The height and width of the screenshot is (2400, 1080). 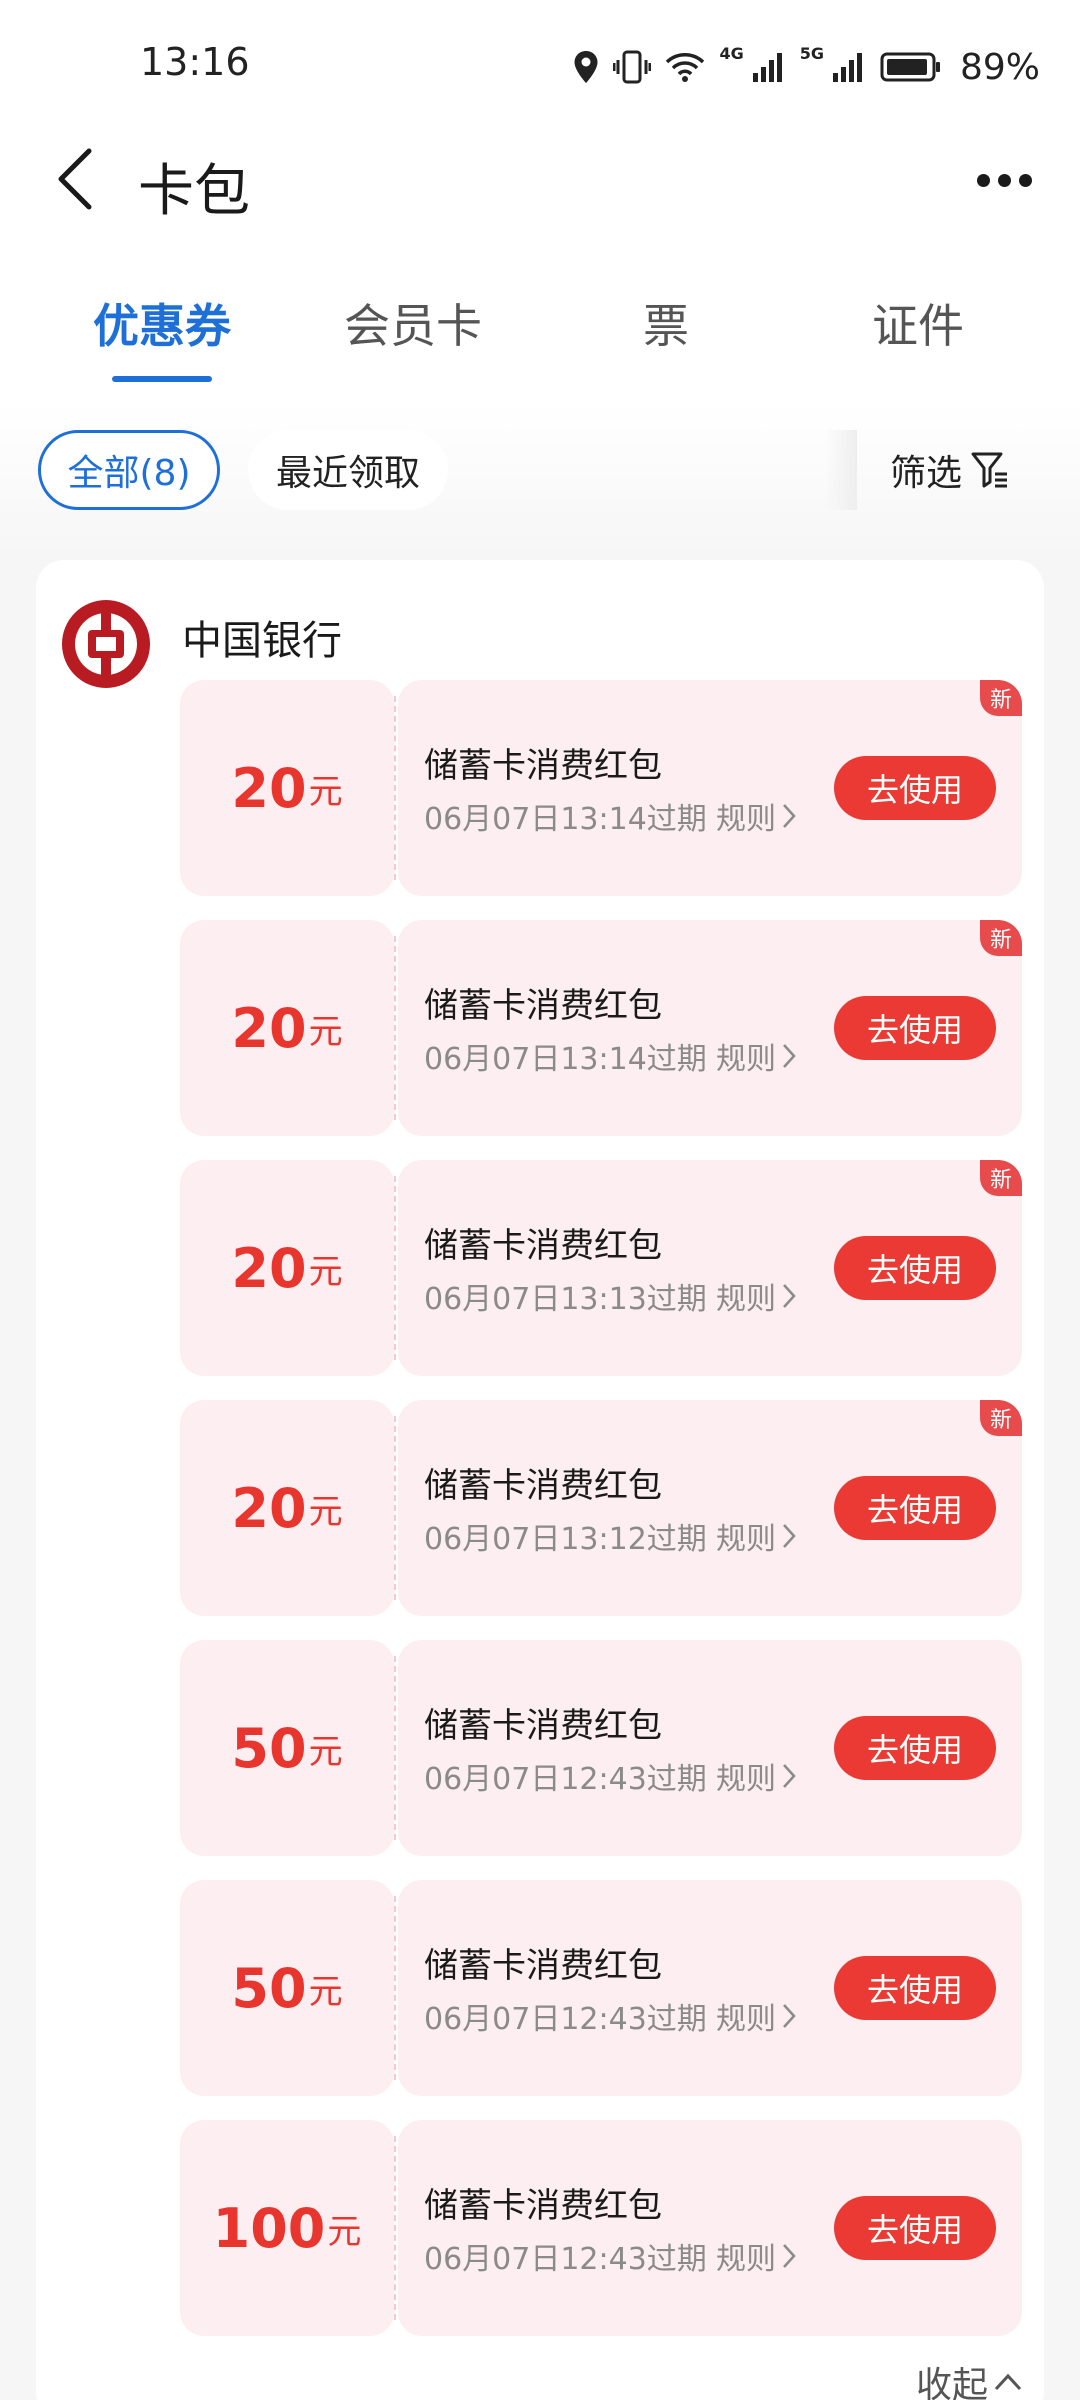 What do you see at coordinates (841, 470) in the screenshot?
I see `filter-divider` at bounding box center [841, 470].